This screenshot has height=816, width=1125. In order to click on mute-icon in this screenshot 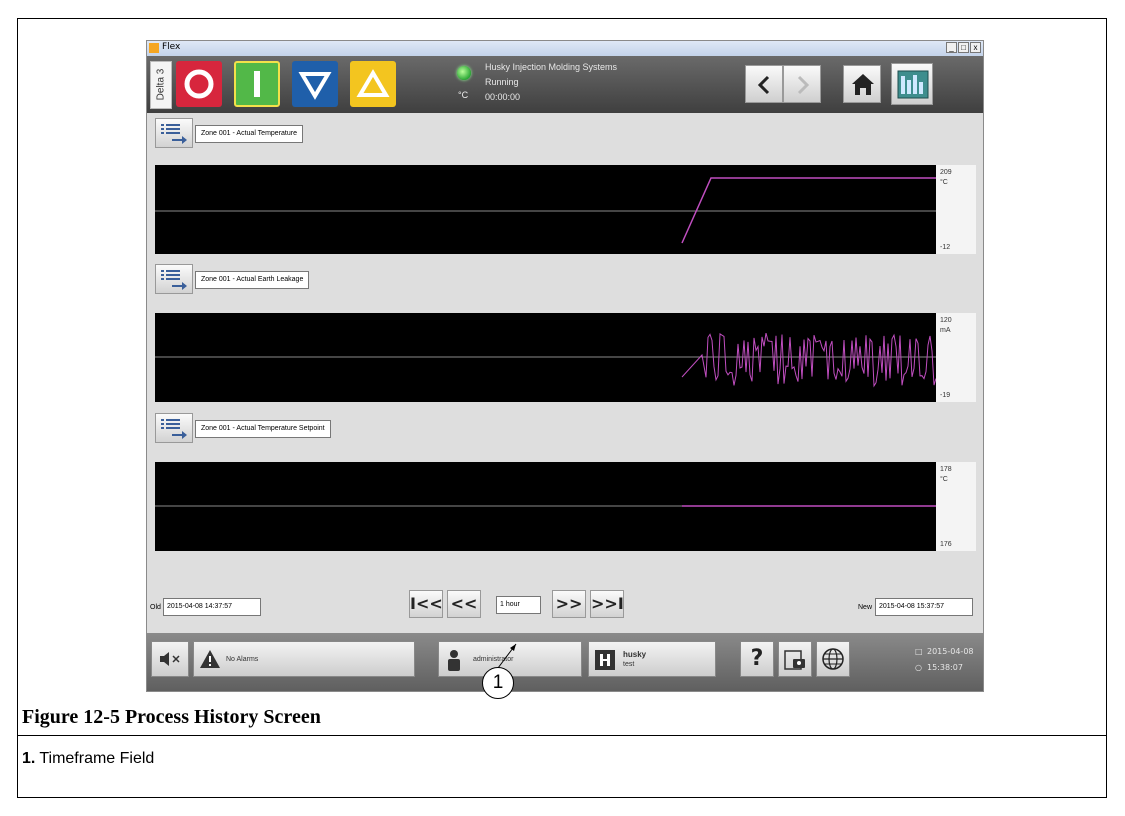, I will do `click(170, 659)`.